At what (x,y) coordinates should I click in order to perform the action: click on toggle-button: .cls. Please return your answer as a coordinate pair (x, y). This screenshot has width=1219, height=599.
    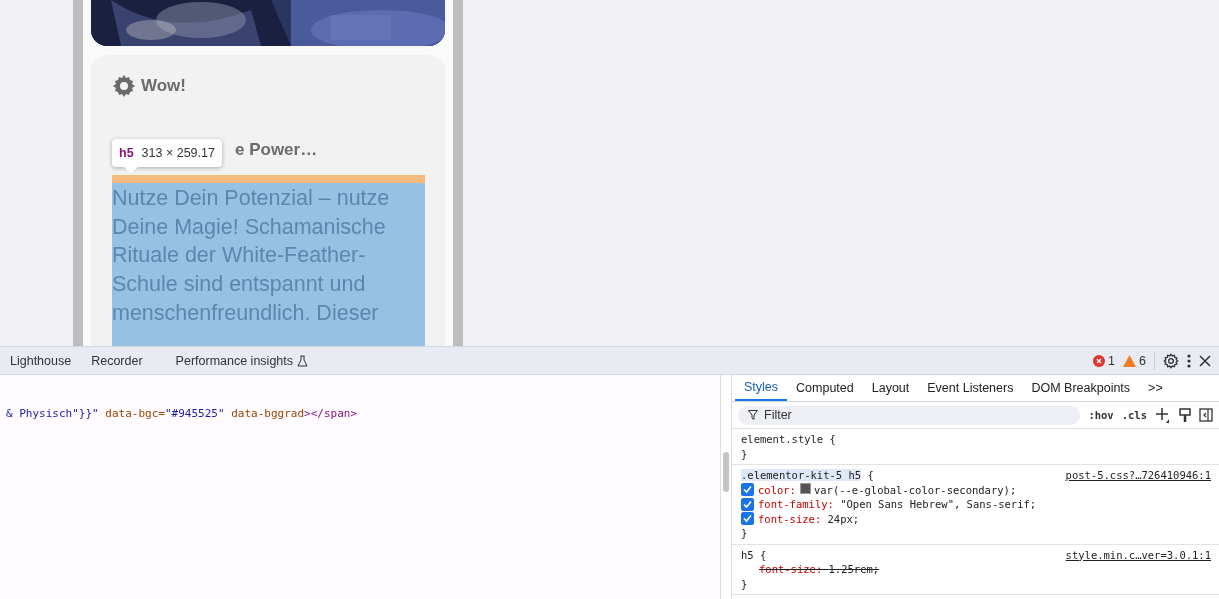
    Looking at the image, I should click on (1134, 415).